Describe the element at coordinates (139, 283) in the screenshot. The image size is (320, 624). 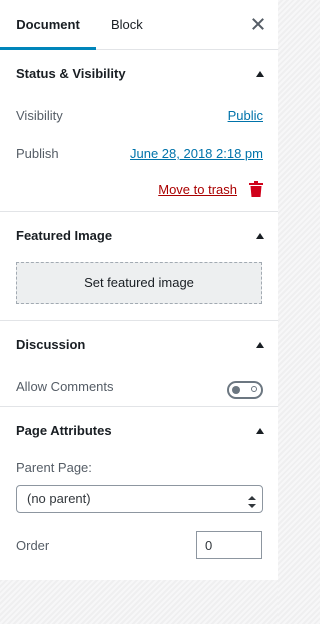
I see `set-featured-image-button: Set featured image` at that location.